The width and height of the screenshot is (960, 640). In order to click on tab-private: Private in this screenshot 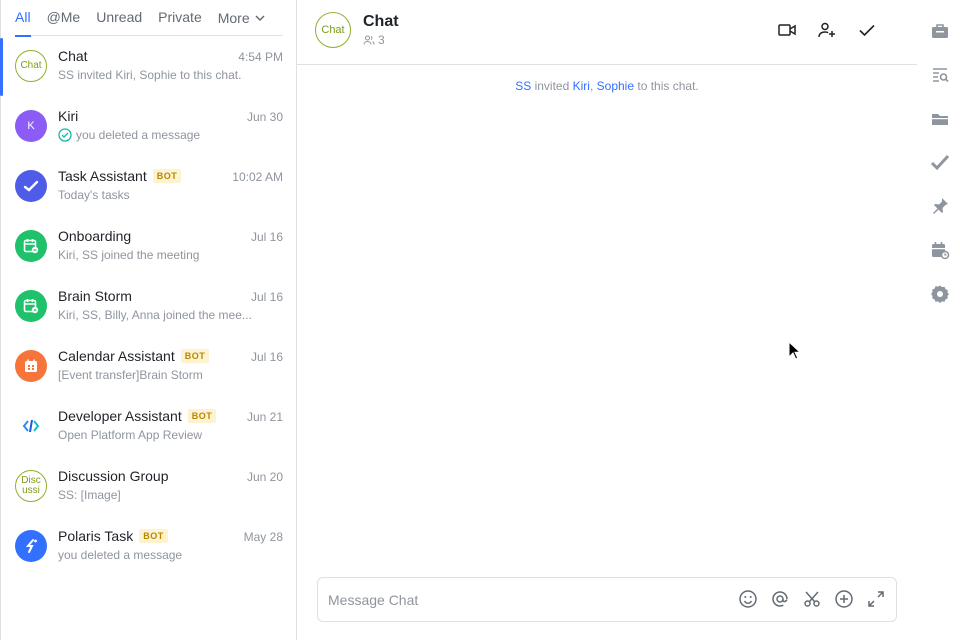, I will do `click(180, 18)`.